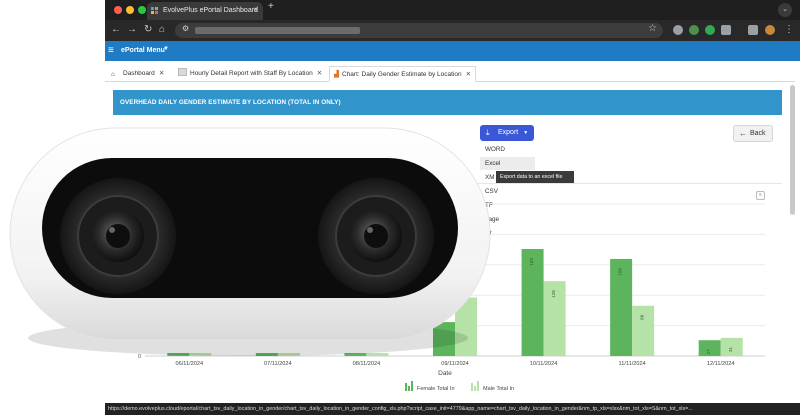 This screenshot has width=800, height=415. I want to click on hamburger-icon: ≡, so click(111, 51).